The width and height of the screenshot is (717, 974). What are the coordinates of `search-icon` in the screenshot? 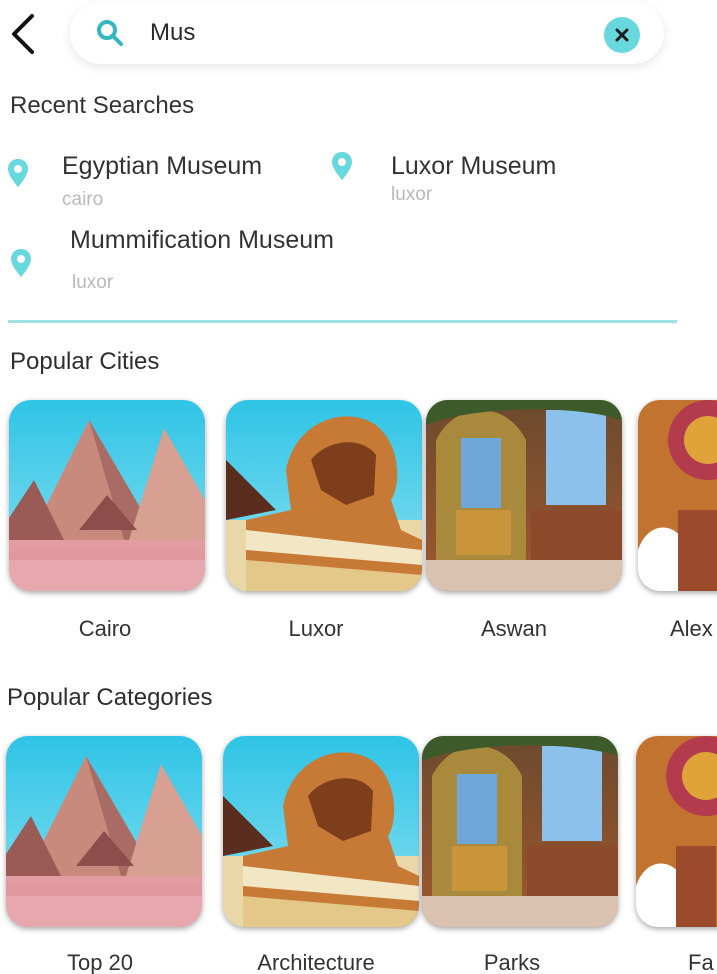 It's located at (110, 33).